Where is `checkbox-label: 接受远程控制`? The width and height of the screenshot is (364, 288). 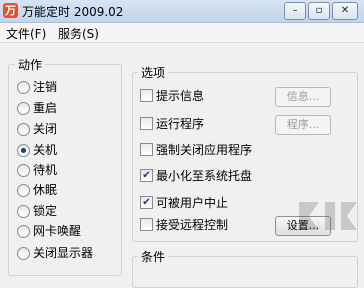 checkbox-label: 接受远程控制 is located at coordinates (192, 225).